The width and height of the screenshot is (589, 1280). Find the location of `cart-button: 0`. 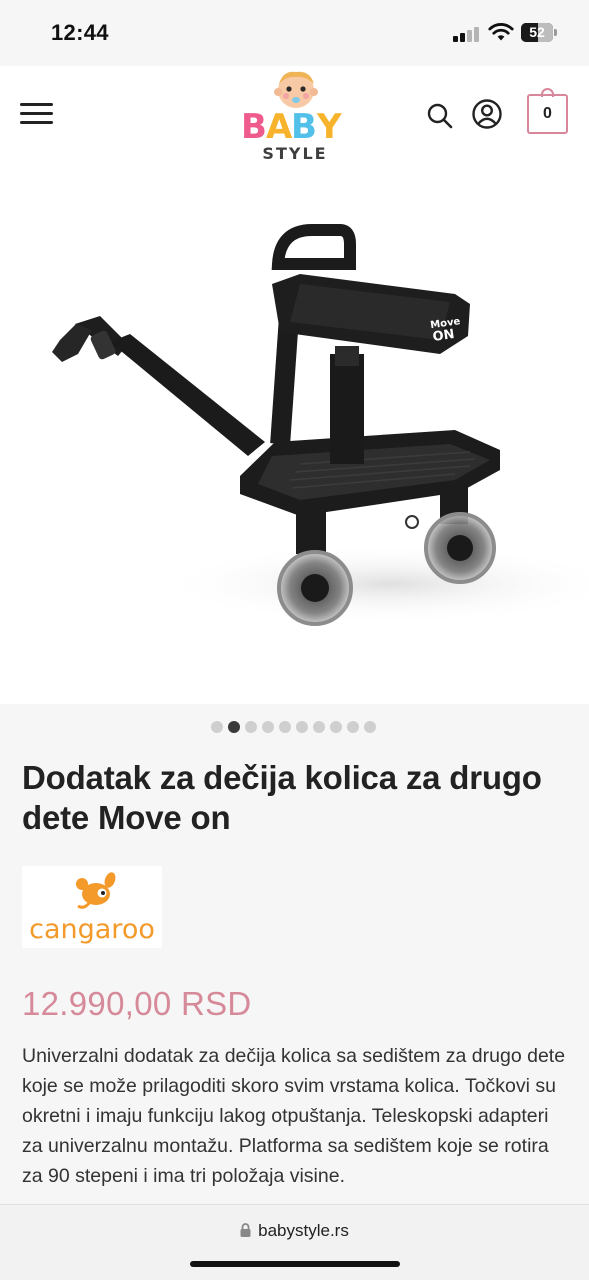

cart-button: 0 is located at coordinates (547, 111).